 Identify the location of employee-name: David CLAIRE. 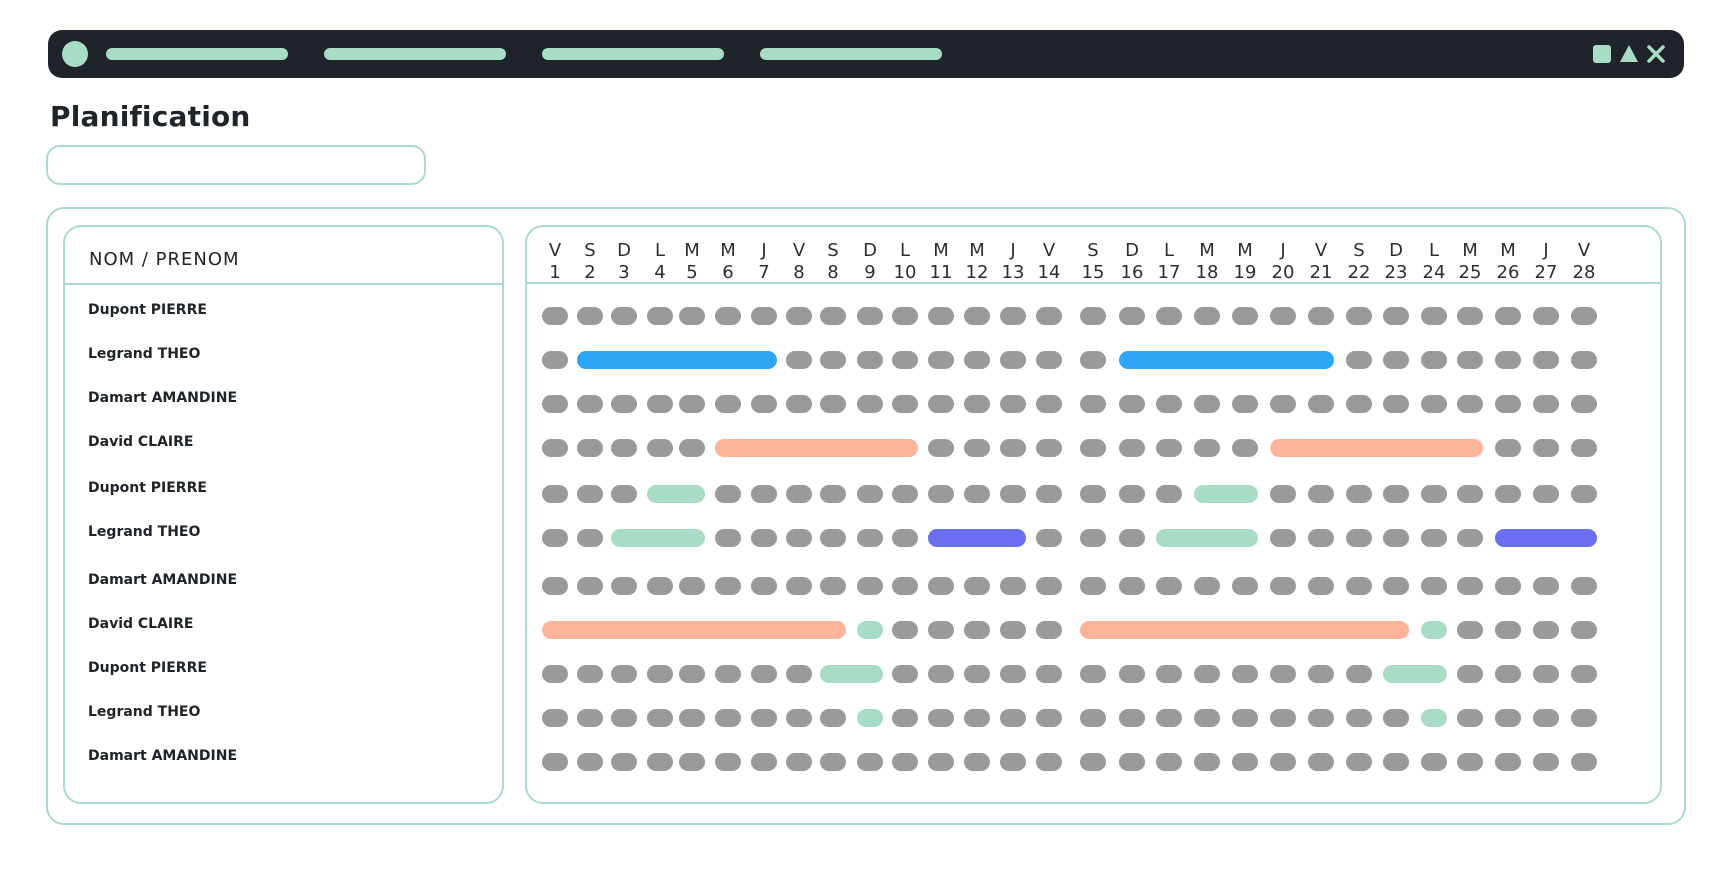
(140, 442).